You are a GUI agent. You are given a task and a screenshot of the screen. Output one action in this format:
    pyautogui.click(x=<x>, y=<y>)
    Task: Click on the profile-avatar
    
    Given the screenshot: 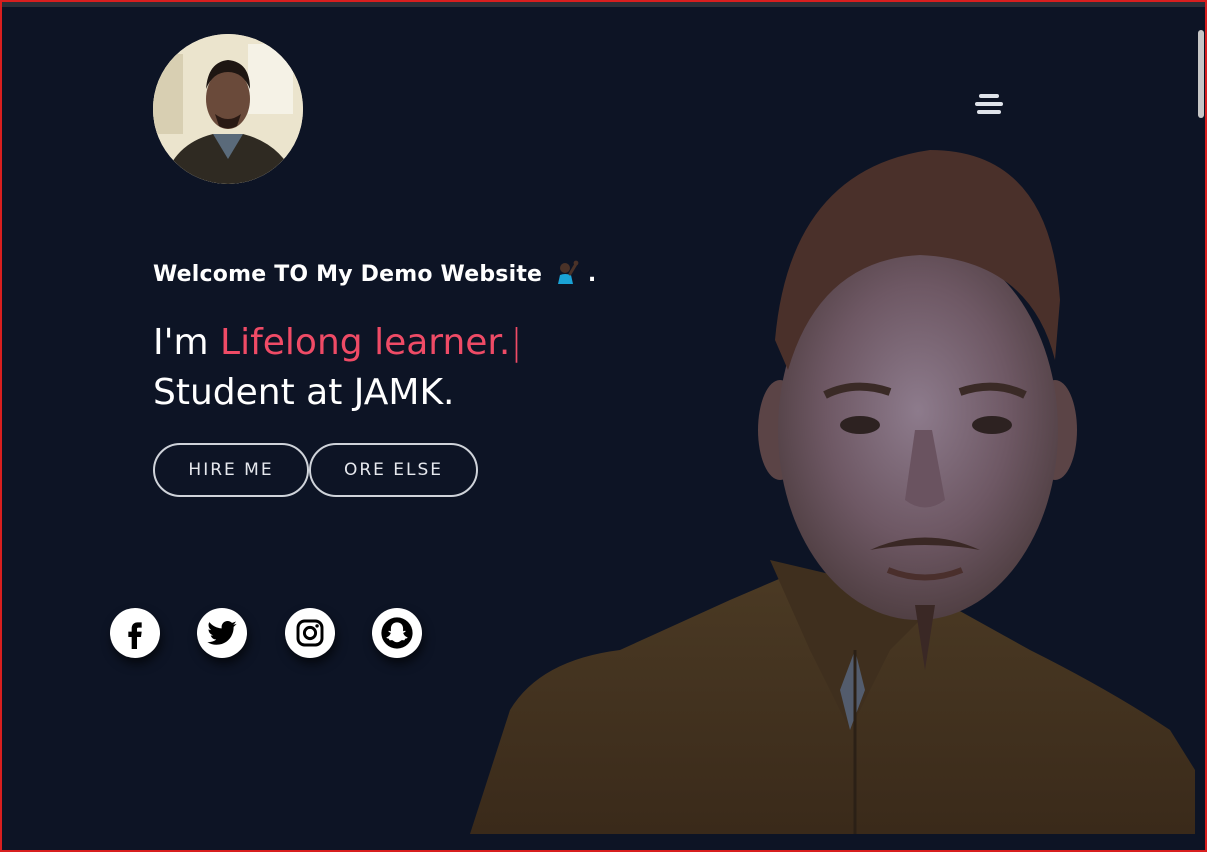 What is the action you would take?
    pyautogui.click(x=228, y=109)
    